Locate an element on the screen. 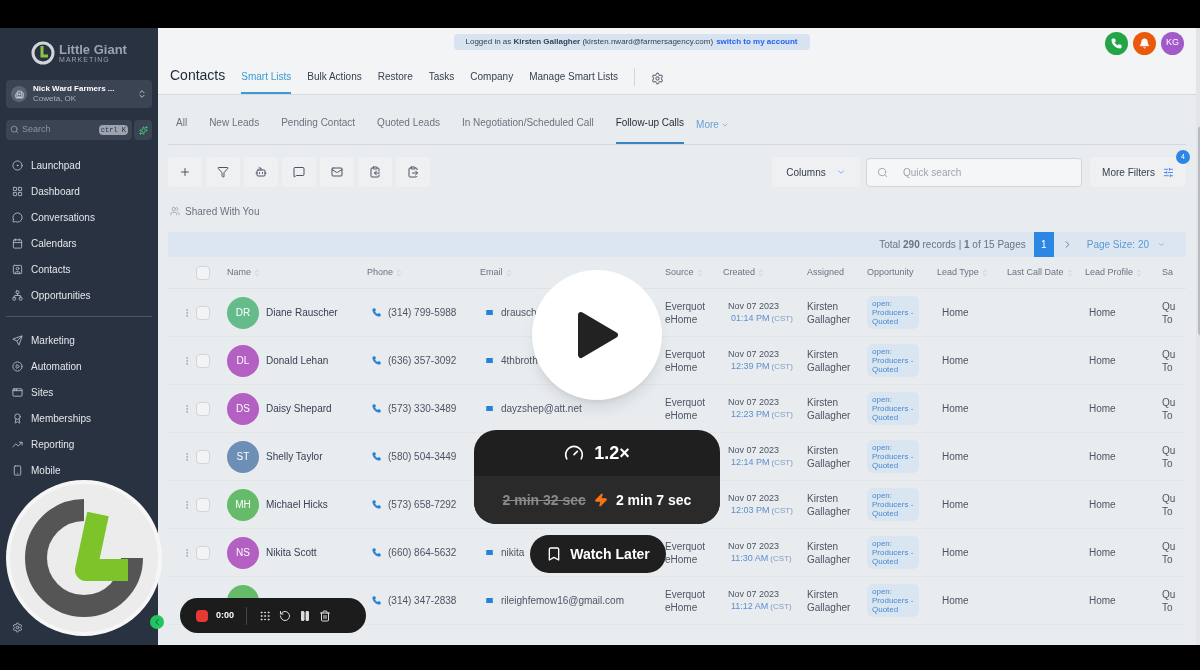 The height and width of the screenshot is (670, 1200). list-tab: All is located at coordinates (182, 129).